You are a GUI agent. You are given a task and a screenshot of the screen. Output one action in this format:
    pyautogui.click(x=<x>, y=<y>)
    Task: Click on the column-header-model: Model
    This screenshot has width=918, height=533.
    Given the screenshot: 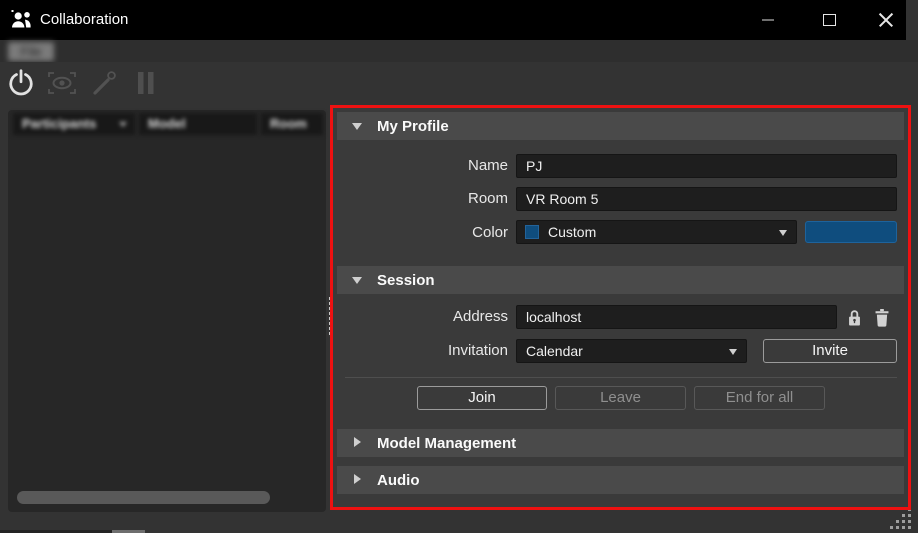 What is the action you would take?
    pyautogui.click(x=198, y=124)
    